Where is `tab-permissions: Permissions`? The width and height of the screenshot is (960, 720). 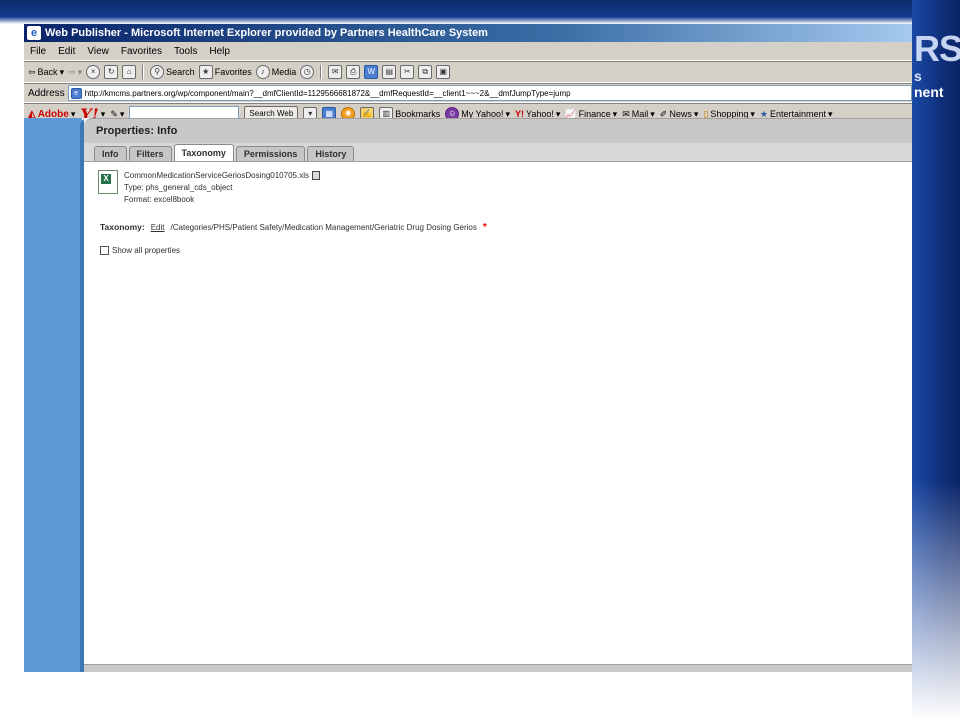 tab-permissions: Permissions is located at coordinates (270, 153).